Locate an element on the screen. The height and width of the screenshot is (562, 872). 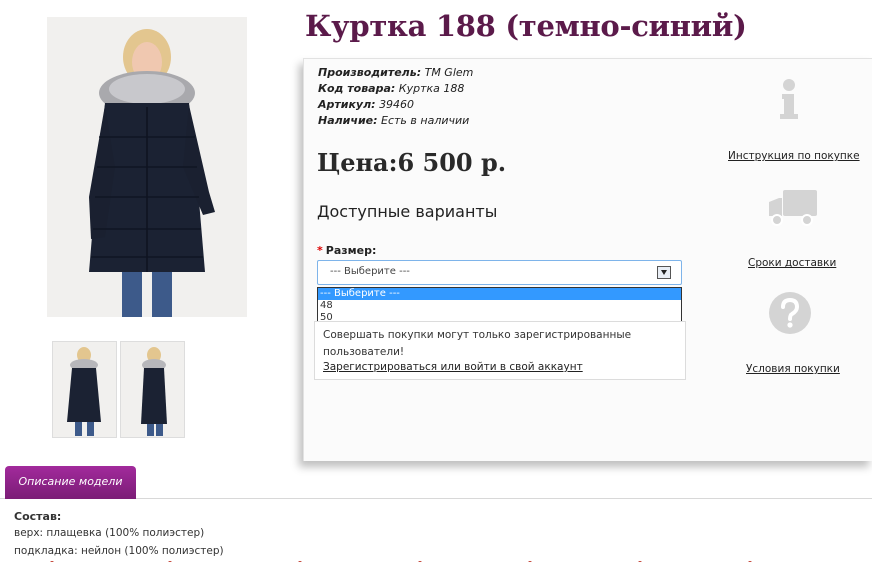
product-code-value: Куртка 188 is located at coordinates (431, 88).